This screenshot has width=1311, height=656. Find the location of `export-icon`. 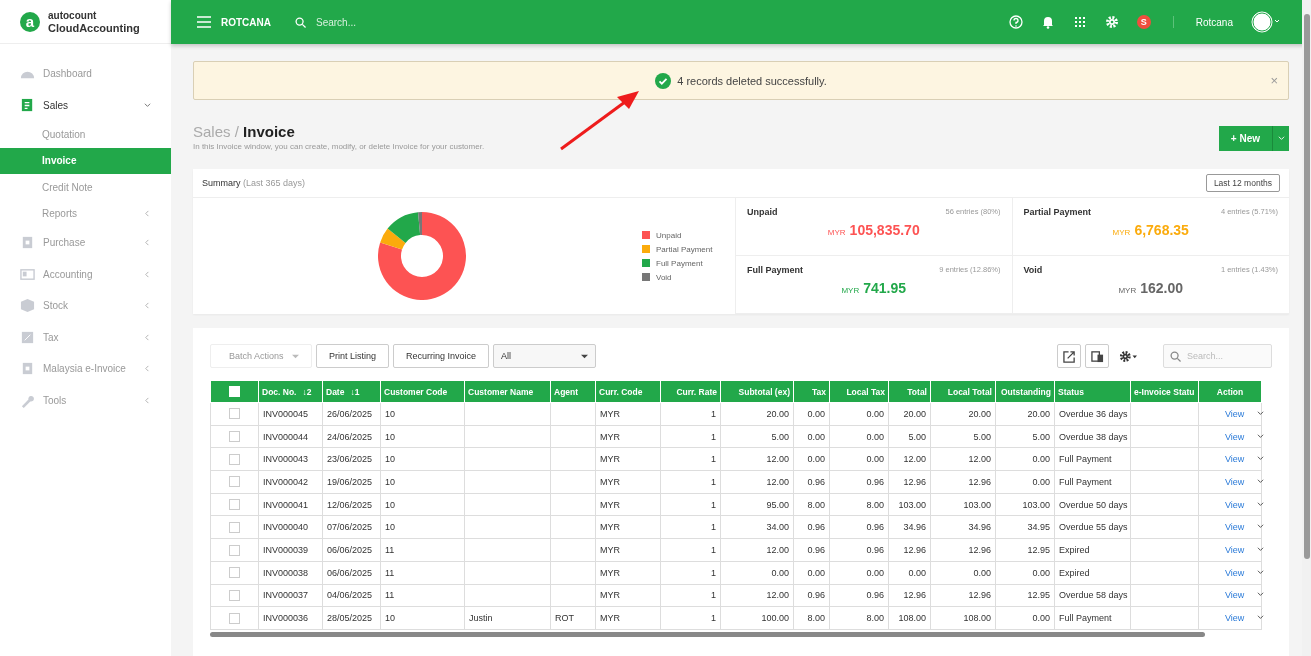

export-icon is located at coordinates (1069, 356).